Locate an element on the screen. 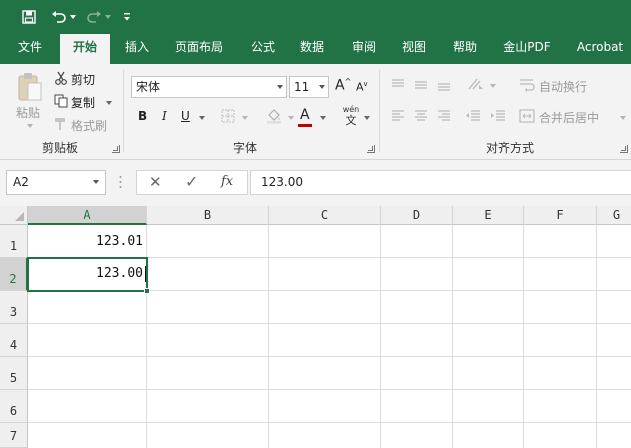 This screenshot has width=631, height=448. text-cursor is located at coordinates (145, 274).